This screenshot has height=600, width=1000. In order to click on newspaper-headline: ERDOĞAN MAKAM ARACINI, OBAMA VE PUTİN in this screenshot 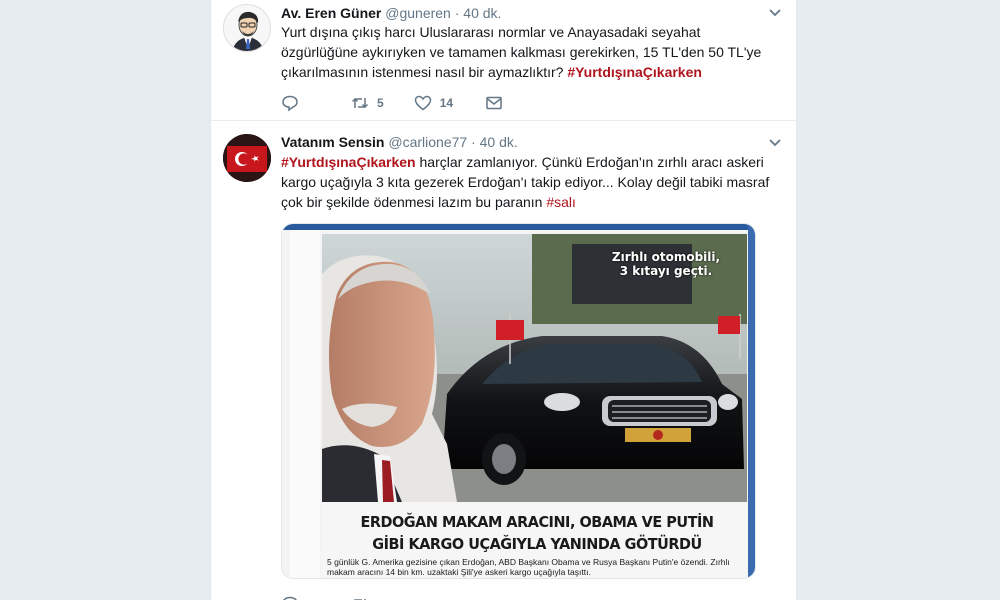, I will do `click(537, 522)`.